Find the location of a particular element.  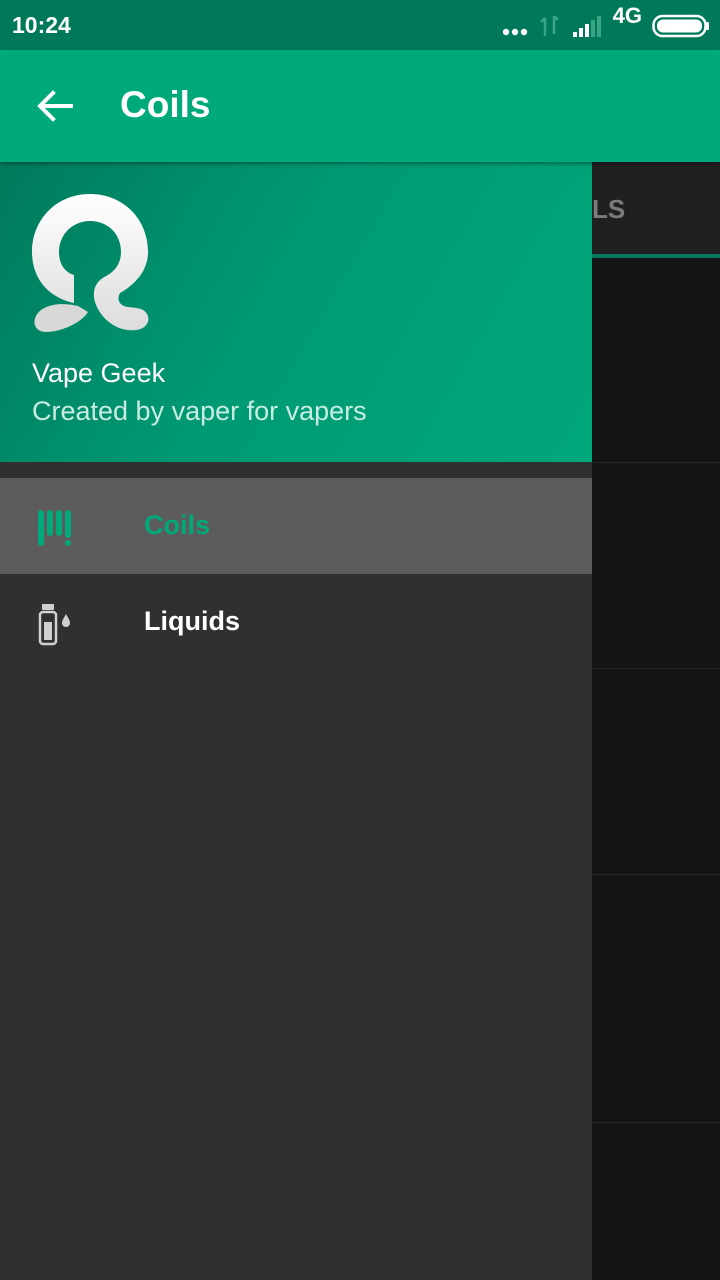

nav-item-coils: Coils is located at coordinates (296, 526).